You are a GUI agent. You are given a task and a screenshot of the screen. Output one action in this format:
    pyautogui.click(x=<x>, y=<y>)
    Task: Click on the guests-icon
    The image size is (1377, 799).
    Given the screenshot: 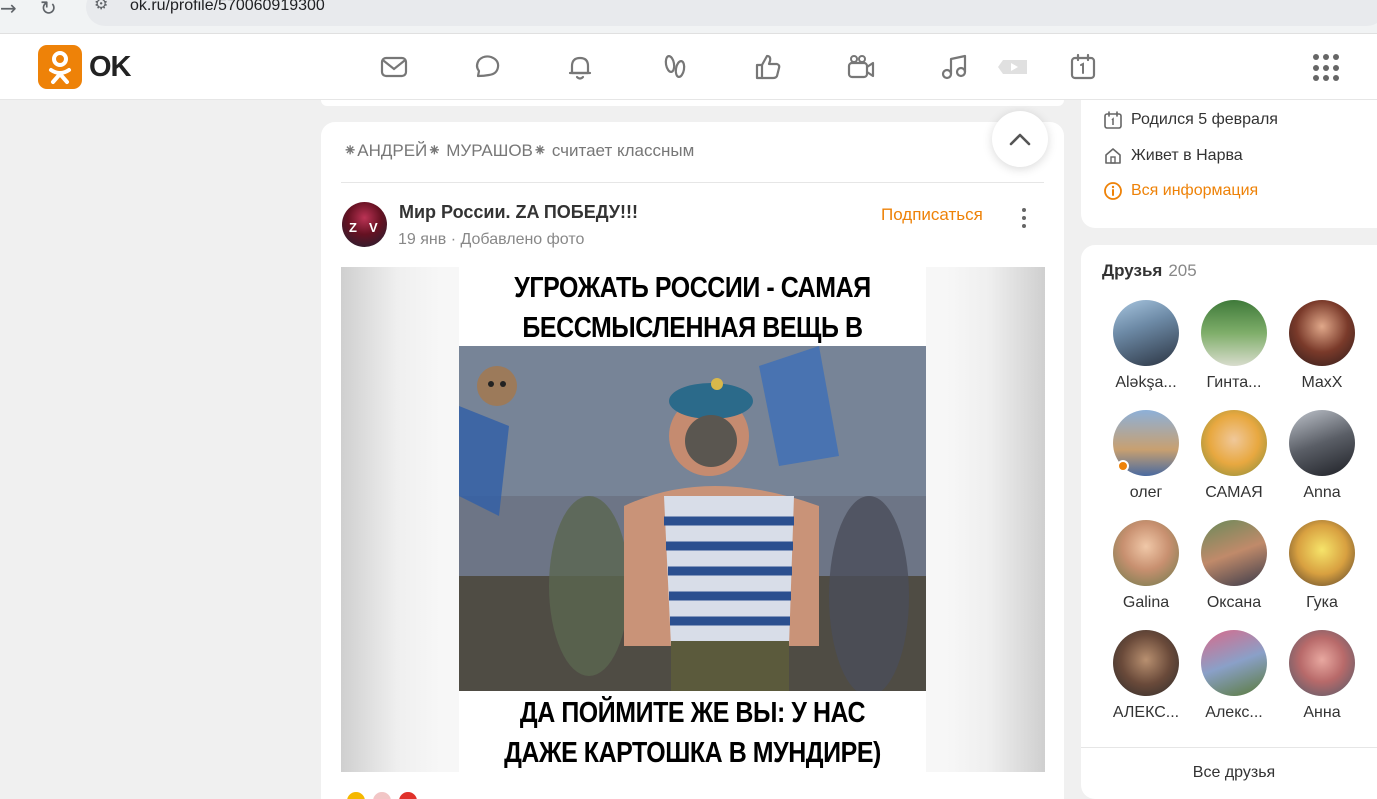 What is the action you would take?
    pyautogui.click(x=675, y=67)
    